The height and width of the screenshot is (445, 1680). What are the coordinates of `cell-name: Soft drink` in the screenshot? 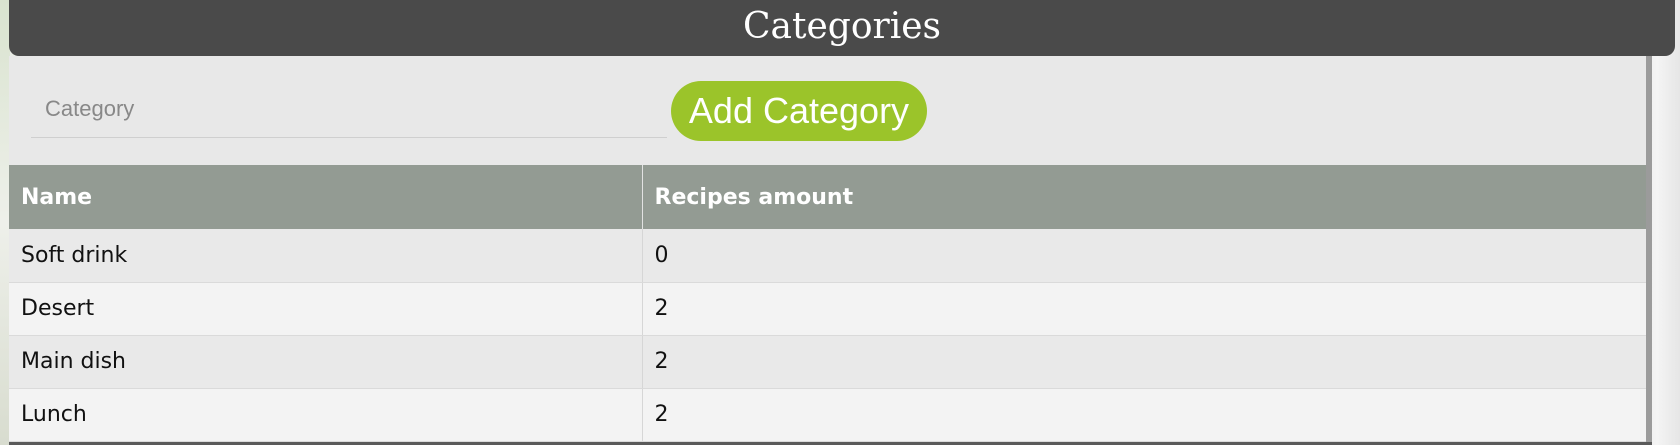 It's located at (325, 256).